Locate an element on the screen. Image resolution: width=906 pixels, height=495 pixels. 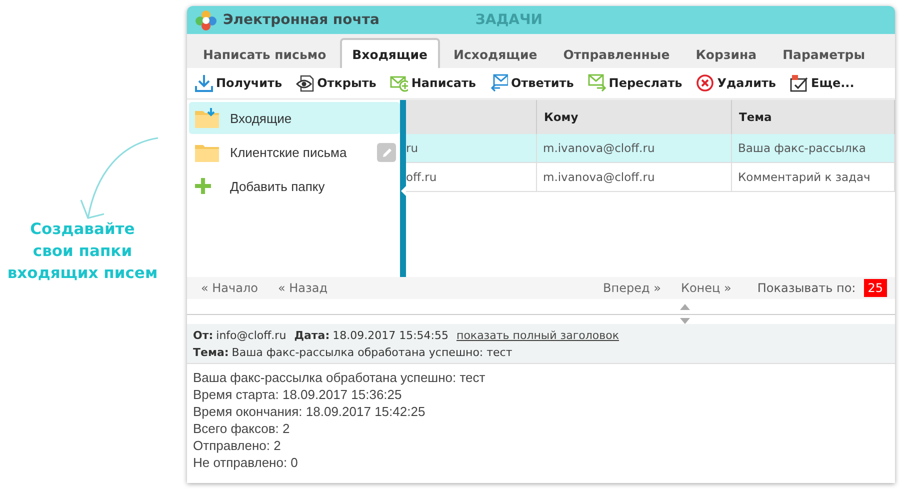
logo-icon is located at coordinates (206, 20).